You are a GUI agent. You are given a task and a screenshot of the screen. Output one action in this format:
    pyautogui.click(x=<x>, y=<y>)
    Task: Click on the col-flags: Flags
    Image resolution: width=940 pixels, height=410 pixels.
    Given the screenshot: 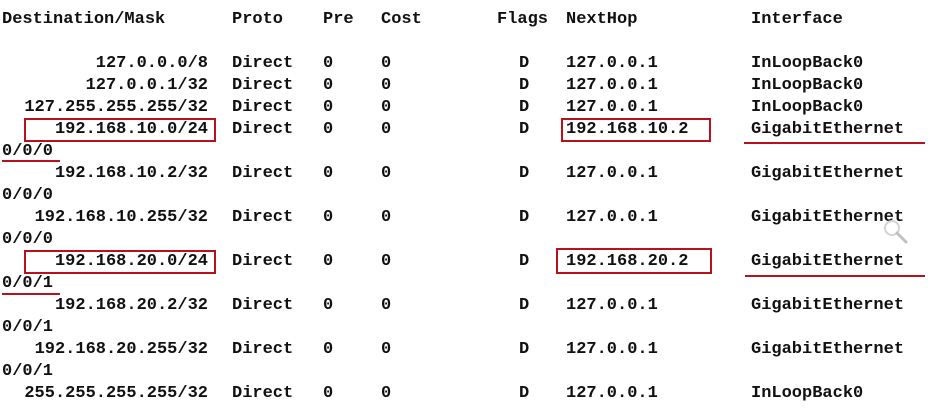 What is the action you would take?
    pyautogui.click(x=523, y=19)
    